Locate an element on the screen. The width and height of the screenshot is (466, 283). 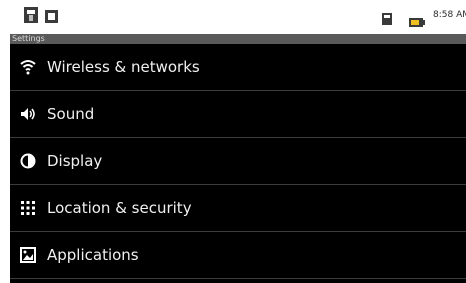
sd-card-icon is located at coordinates (387, 19).